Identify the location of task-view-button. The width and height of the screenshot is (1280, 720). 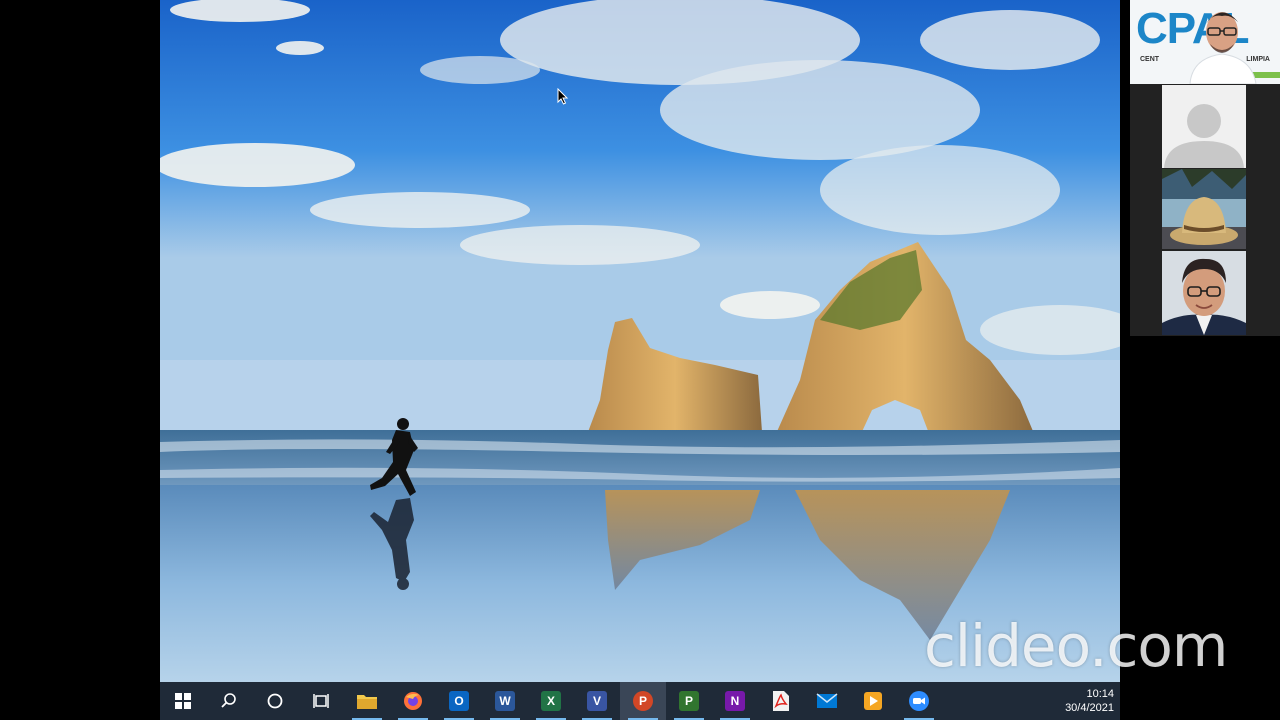
(321, 701).